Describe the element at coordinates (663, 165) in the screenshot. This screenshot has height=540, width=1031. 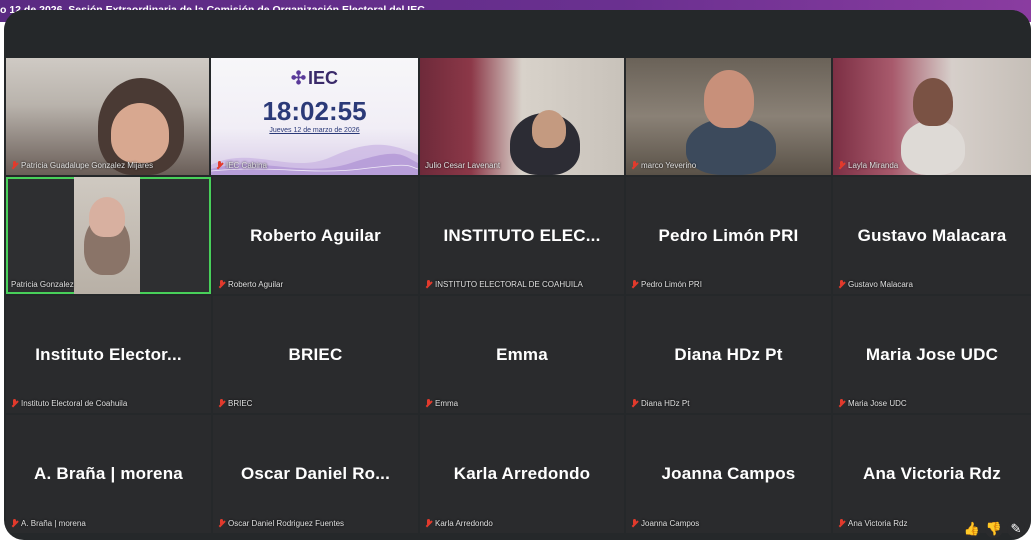
I see `participant-label: marco Yeverino` at that location.